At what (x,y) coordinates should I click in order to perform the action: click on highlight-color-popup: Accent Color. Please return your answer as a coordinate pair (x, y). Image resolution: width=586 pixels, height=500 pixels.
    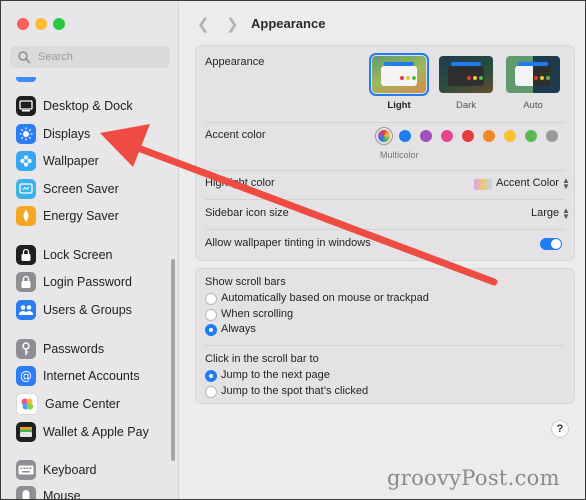
    Looking at the image, I should click on (527, 183).